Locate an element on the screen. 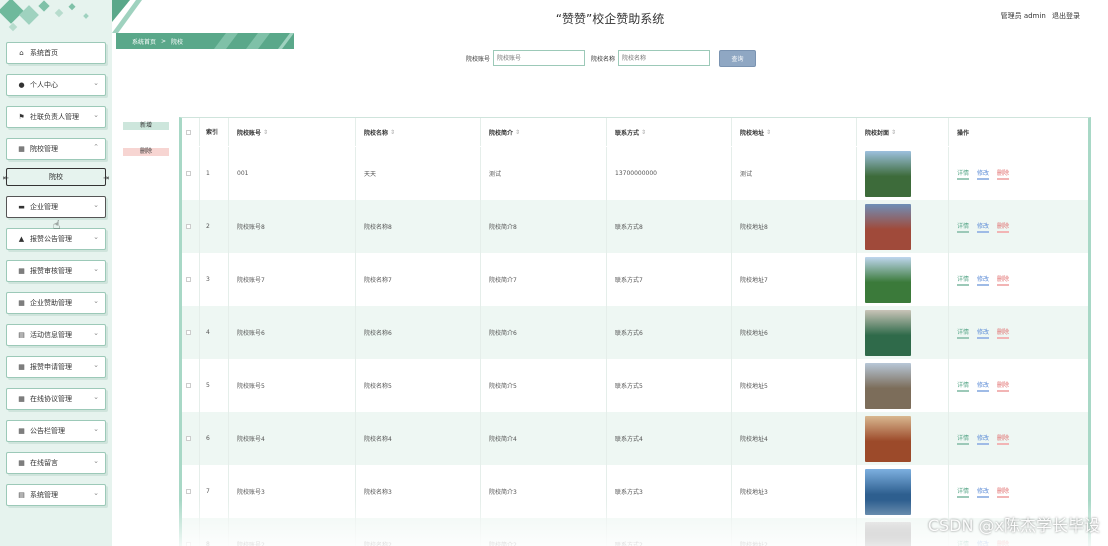  sidebar-item-3: ▦ 院校管理 ⌃ is located at coordinates (56, 149).